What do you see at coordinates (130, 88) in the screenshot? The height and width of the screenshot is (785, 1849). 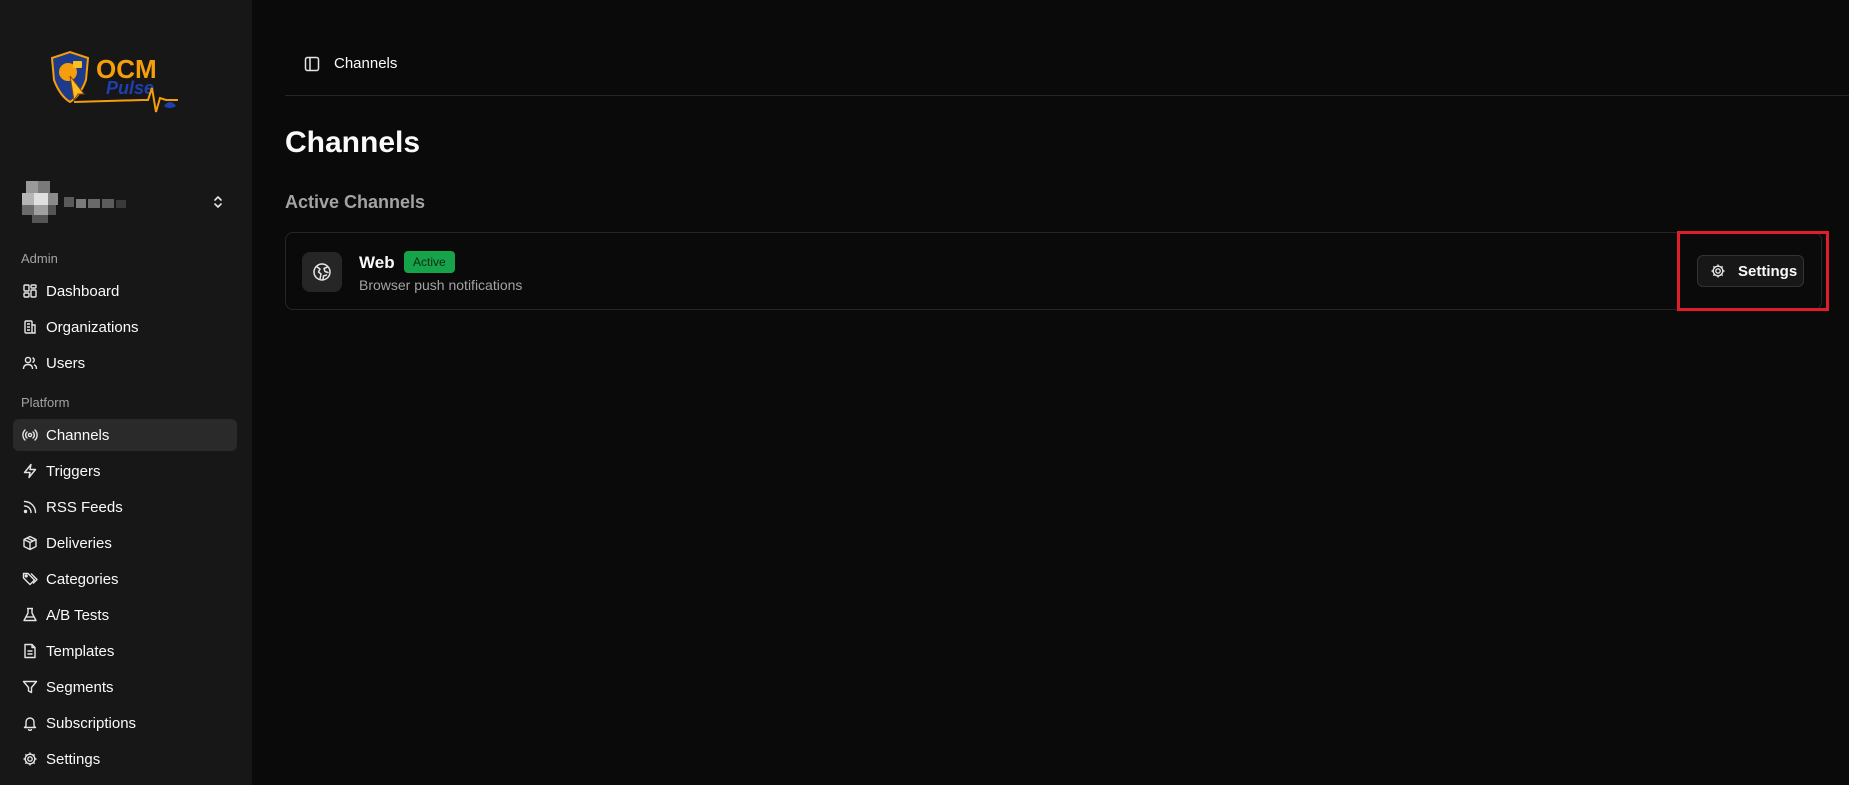 I see `svg-text: Pulse` at bounding box center [130, 88].